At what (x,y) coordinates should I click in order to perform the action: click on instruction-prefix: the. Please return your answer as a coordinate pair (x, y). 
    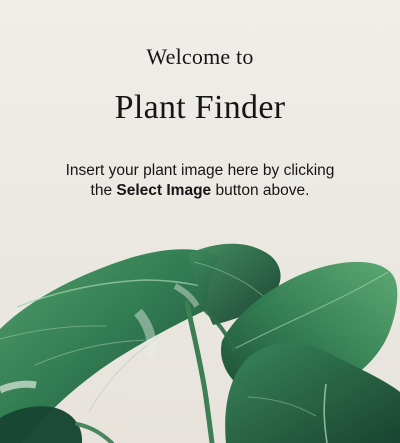
    Looking at the image, I should click on (103, 190).